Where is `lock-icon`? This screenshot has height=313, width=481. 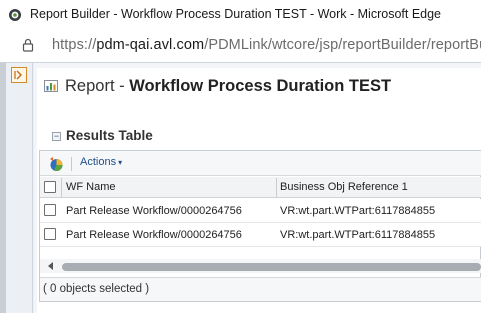 lock-icon is located at coordinates (28, 45).